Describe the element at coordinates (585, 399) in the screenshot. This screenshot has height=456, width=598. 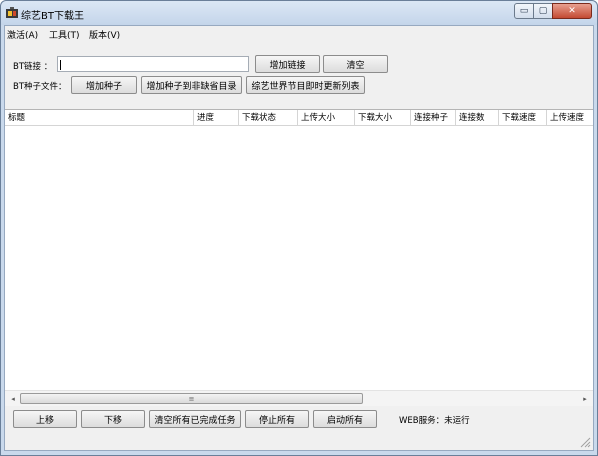
I see `scroll-right-icon: ▸` at that location.